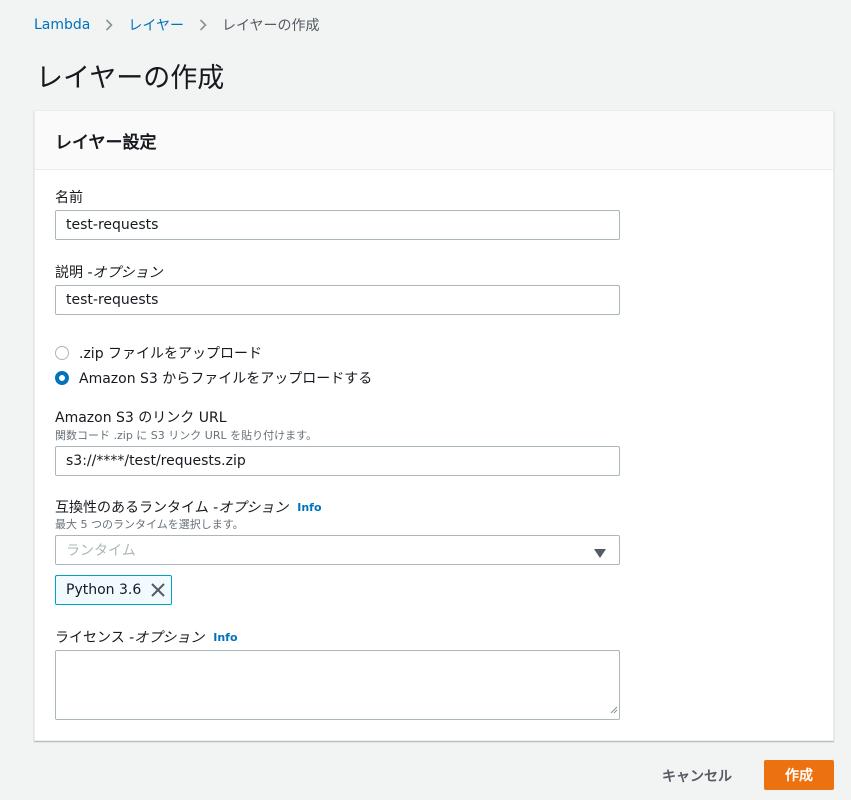 The image size is (851, 800). I want to click on name-label-text: 名前, so click(69, 198).